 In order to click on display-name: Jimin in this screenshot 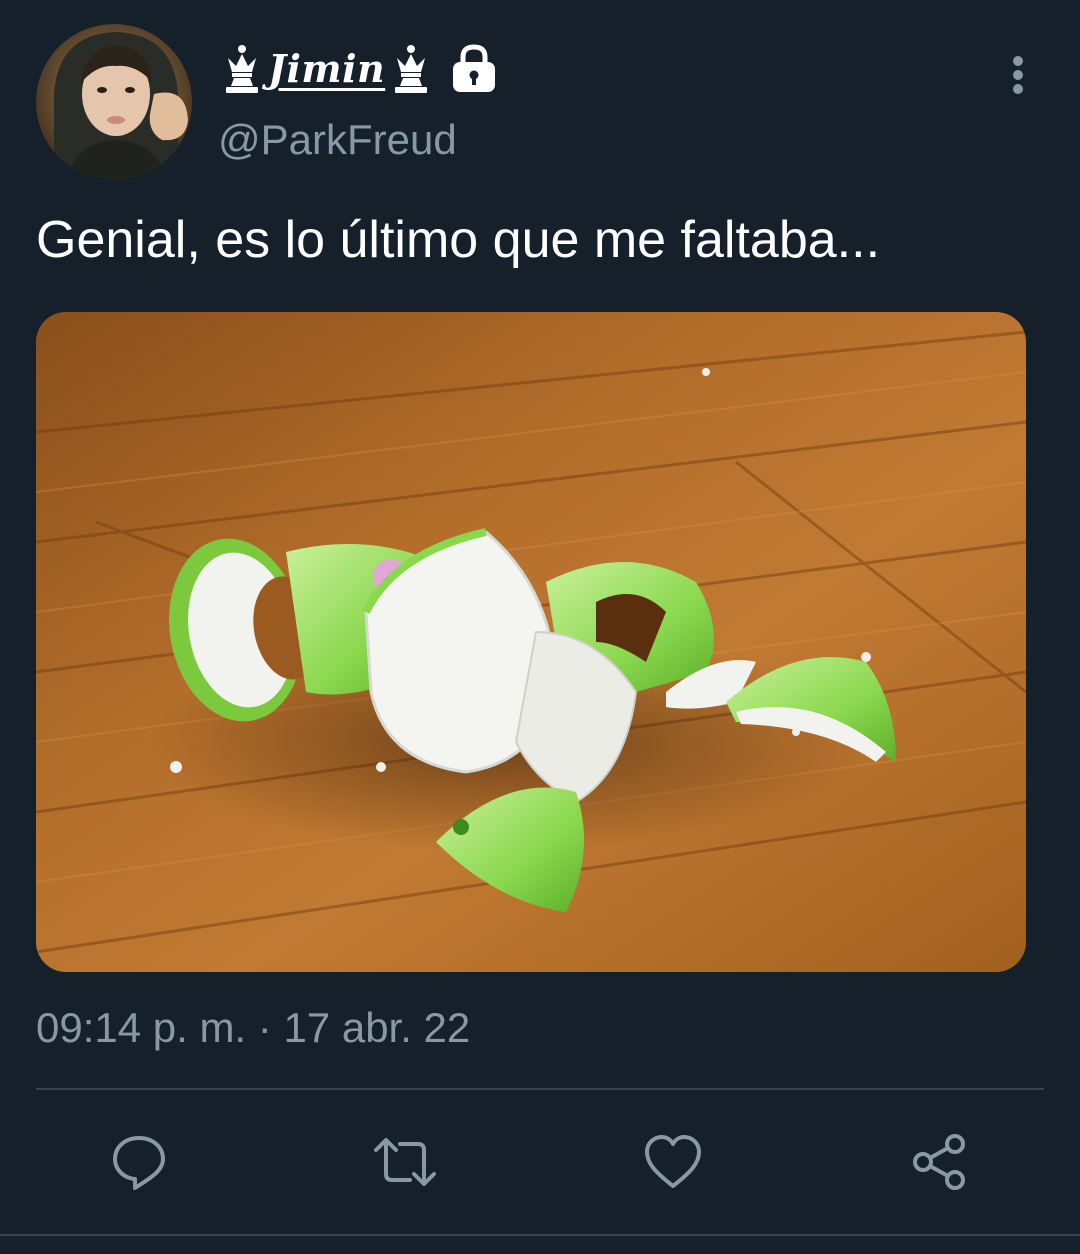, I will do `click(358, 68)`.